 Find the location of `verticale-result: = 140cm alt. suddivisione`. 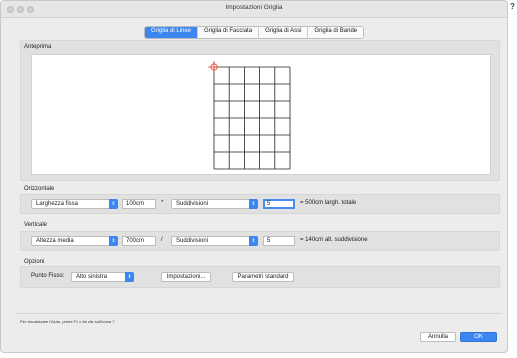

verticale-result: = 140cm alt. suddivisione is located at coordinates (334, 240).